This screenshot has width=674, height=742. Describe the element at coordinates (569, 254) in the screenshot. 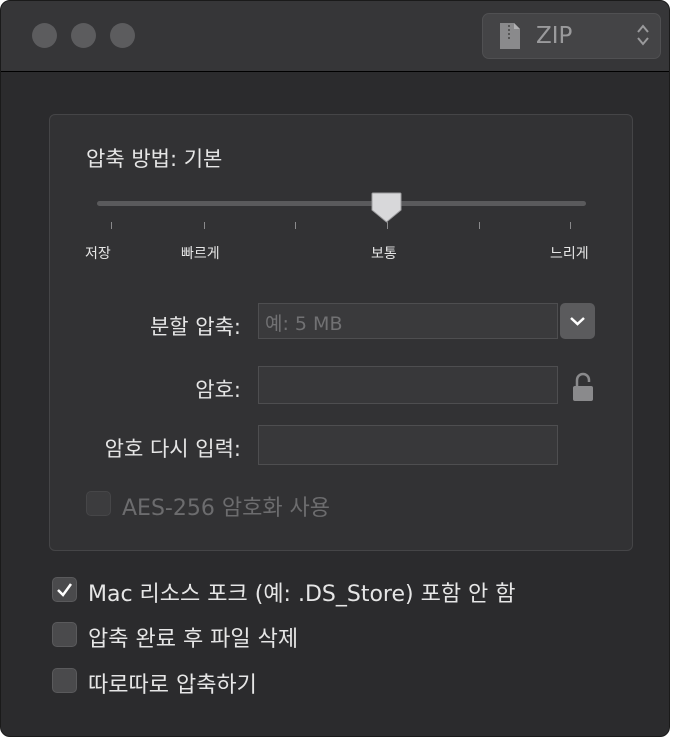

I see `level-label-slow: 느리게` at that location.